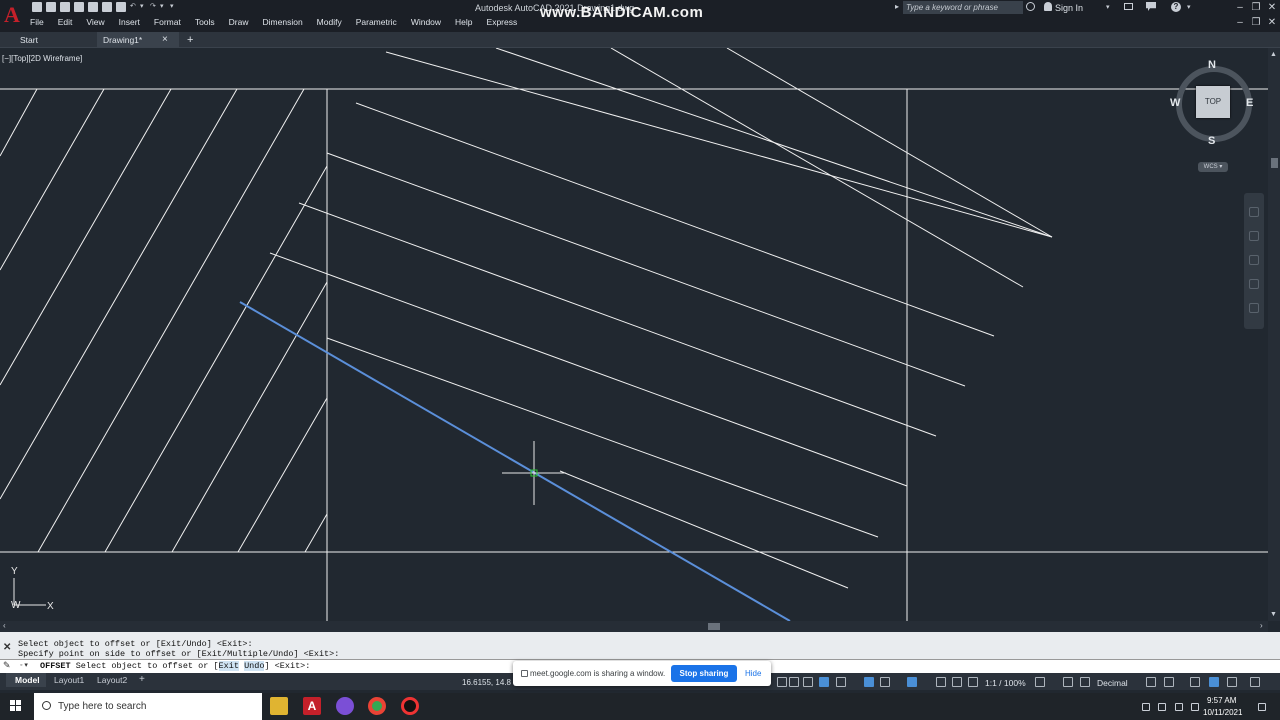 The height and width of the screenshot is (720, 1280). What do you see at coordinates (190, 40) in the screenshot?
I see `new-tab-icon: +` at bounding box center [190, 40].